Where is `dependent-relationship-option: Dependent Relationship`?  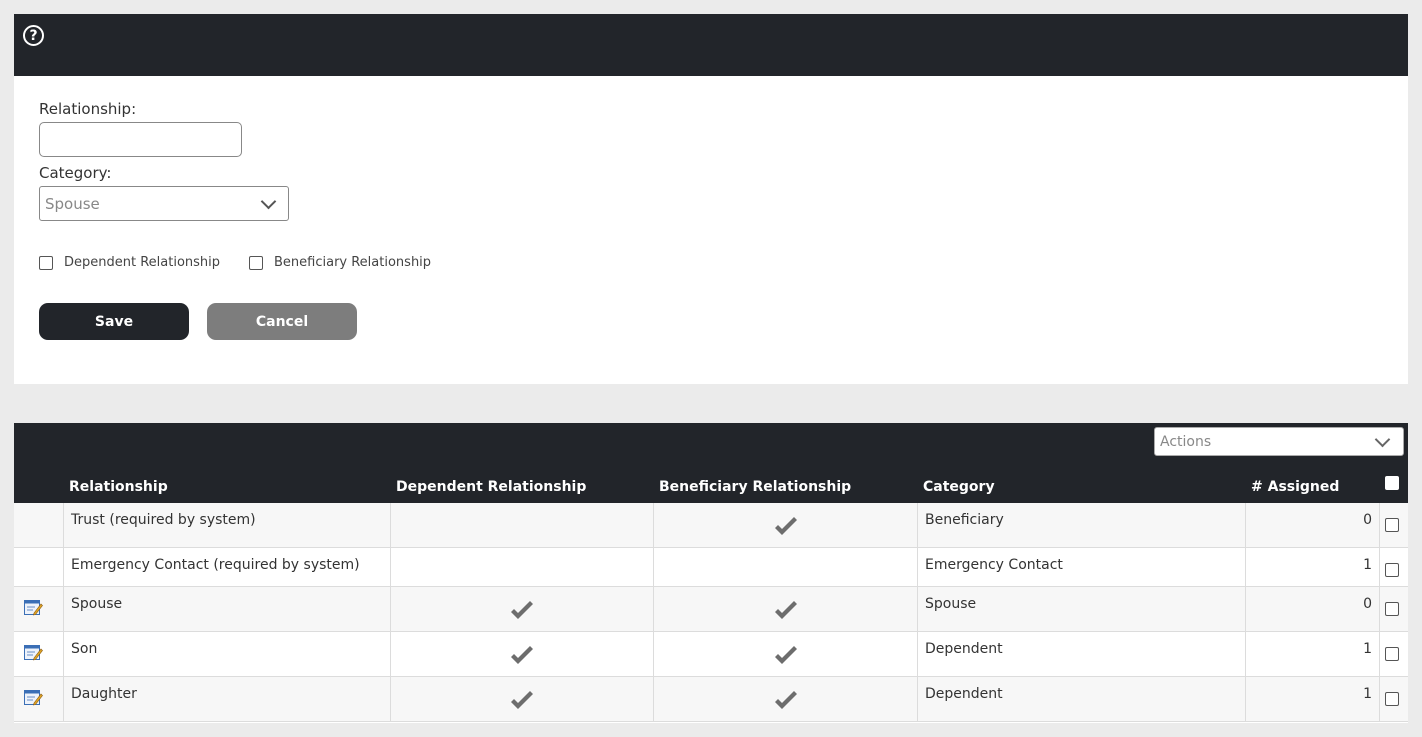 dependent-relationship-option: Dependent Relationship is located at coordinates (129, 262).